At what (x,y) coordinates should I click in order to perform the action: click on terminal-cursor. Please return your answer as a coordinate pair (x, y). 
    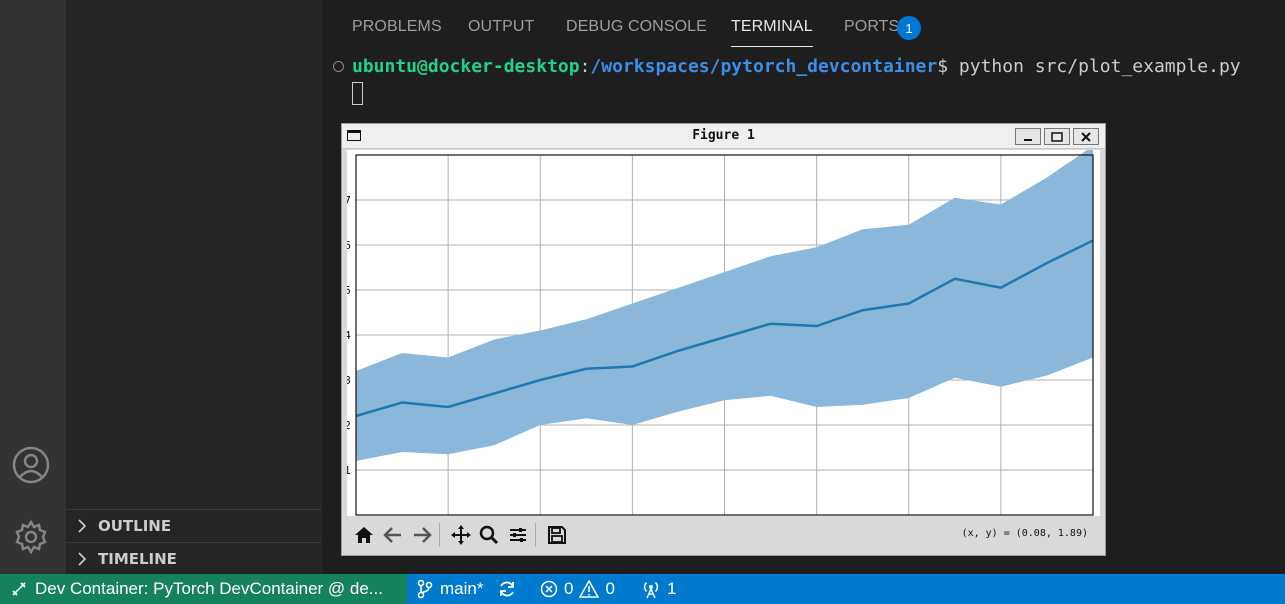
    Looking at the image, I should click on (357, 93).